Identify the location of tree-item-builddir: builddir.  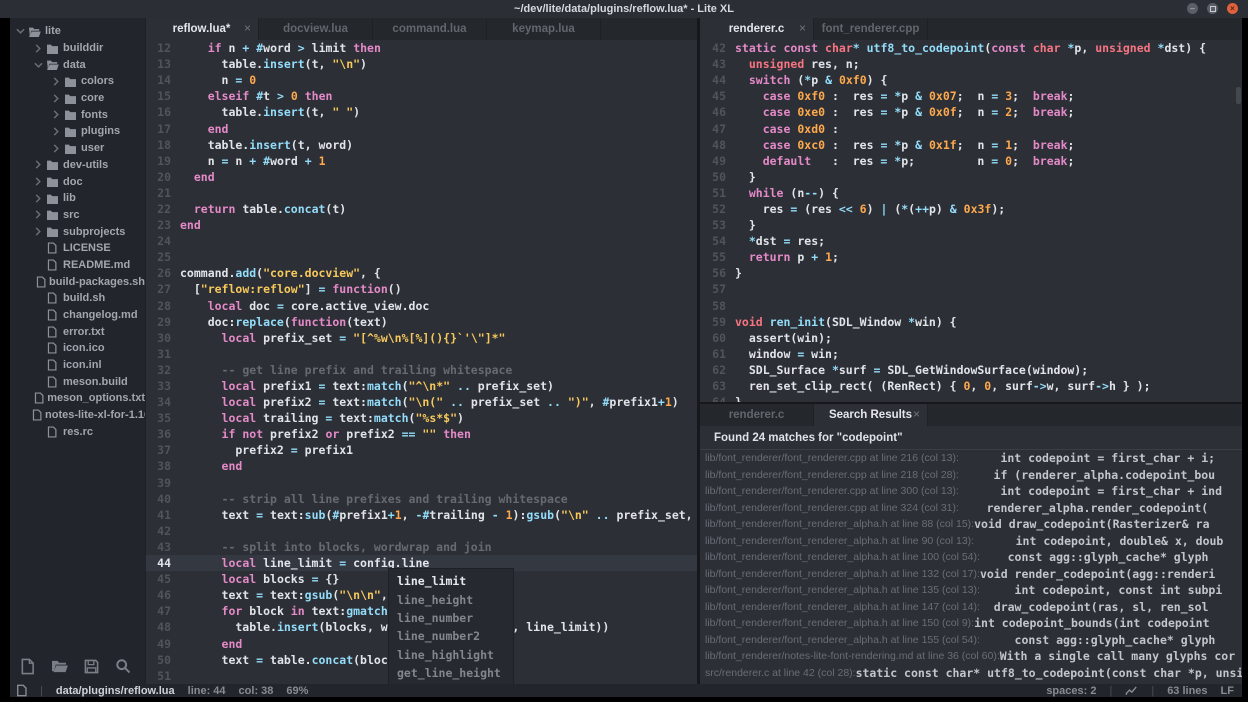
(77, 48).